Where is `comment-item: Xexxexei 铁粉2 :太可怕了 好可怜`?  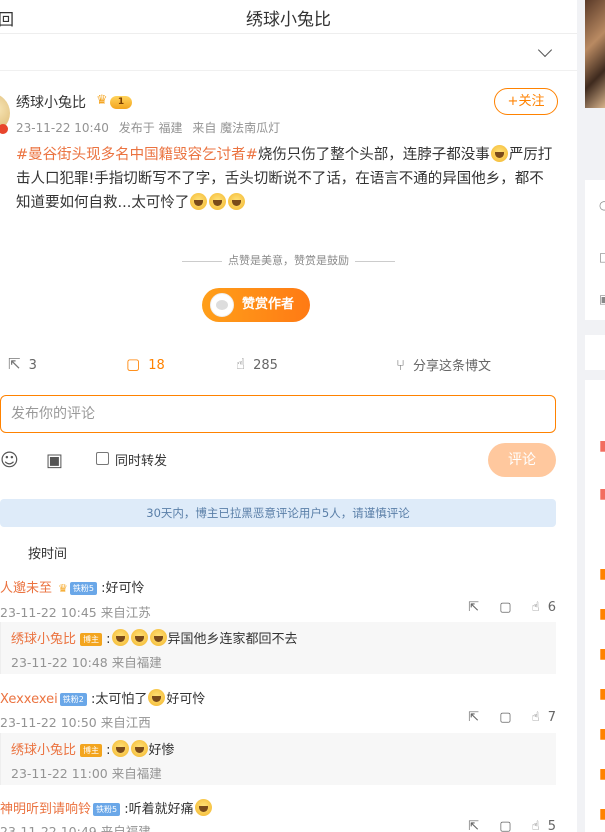
comment-item: Xexxexei 铁粉2 :太可怕了 好可怜 is located at coordinates (288, 697).